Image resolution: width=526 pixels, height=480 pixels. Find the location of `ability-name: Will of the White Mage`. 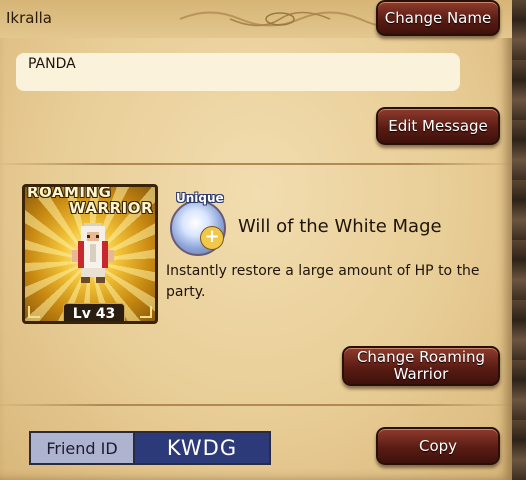

ability-name: Will of the White Mage is located at coordinates (340, 226).